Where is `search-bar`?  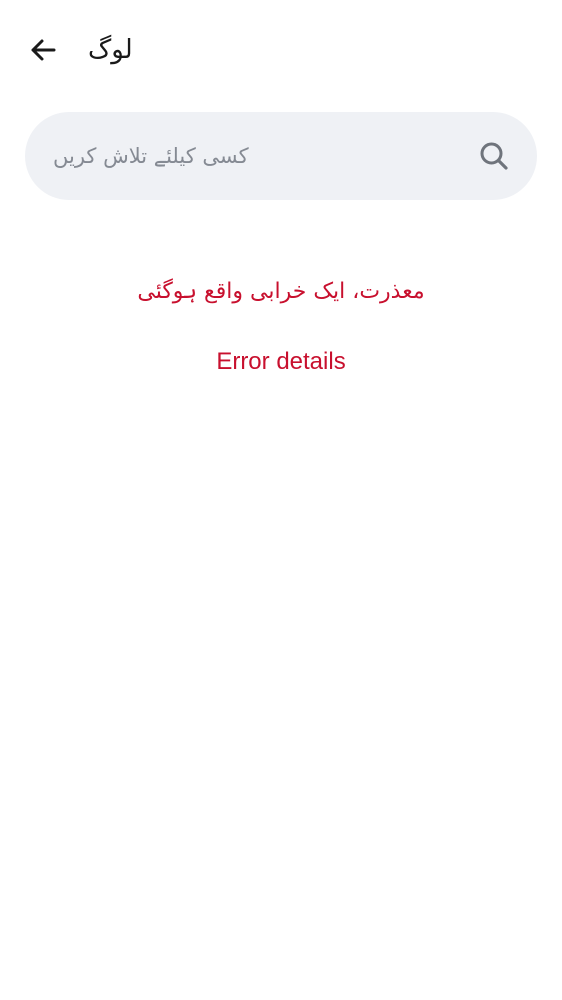 search-bar is located at coordinates (281, 156).